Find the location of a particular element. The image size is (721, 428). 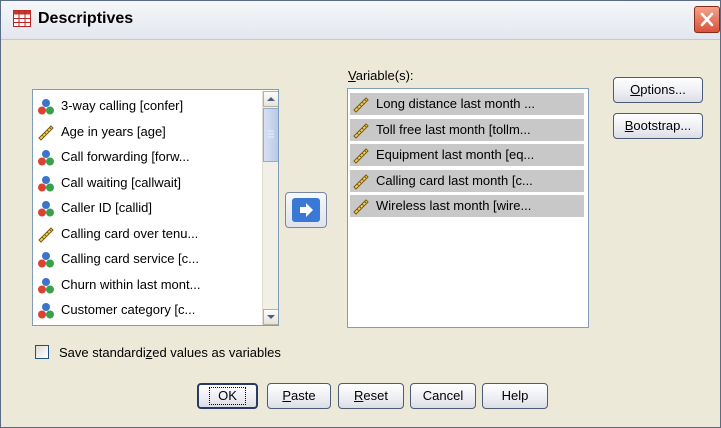

ok-label: OK is located at coordinates (227, 396).